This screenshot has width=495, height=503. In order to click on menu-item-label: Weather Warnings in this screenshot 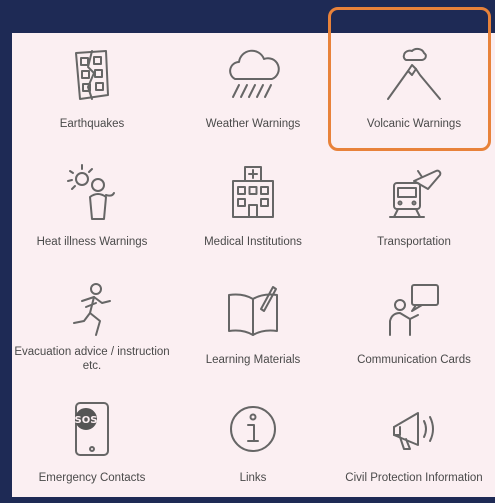, I will do `click(253, 124)`.